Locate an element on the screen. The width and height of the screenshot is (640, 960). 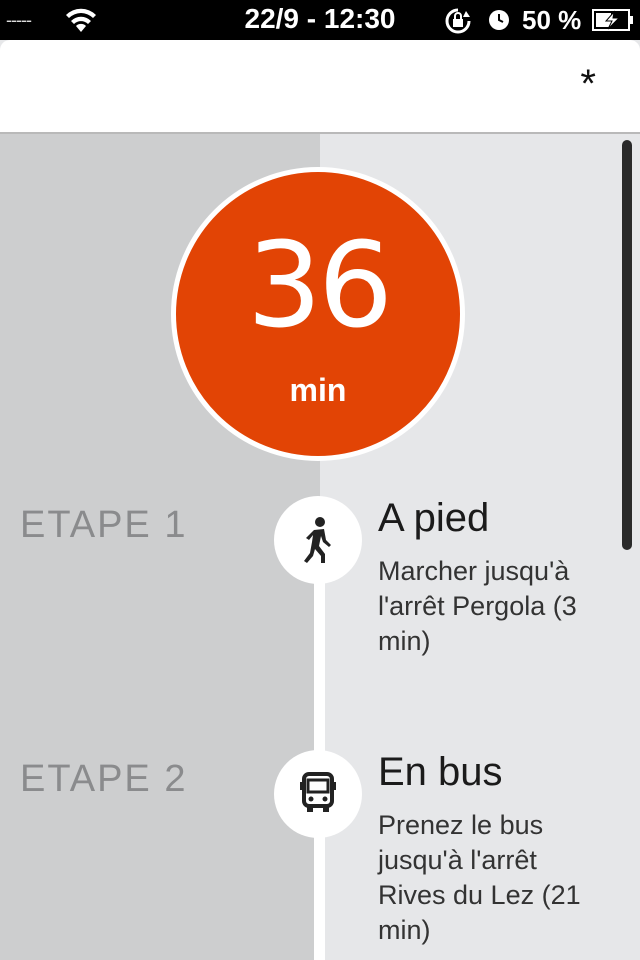
total-duration-badge: 36 min is located at coordinates (318, 314).